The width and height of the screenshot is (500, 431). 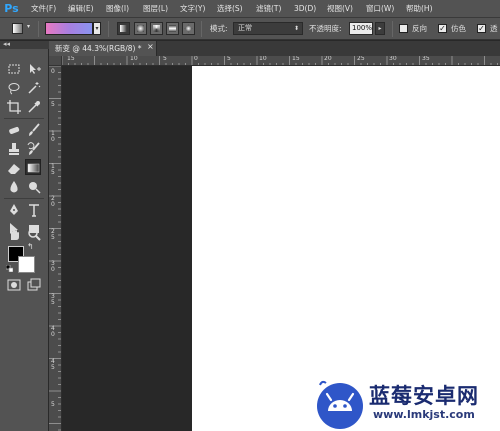 I want to click on eyedropper-icon, so click(x=34, y=107).